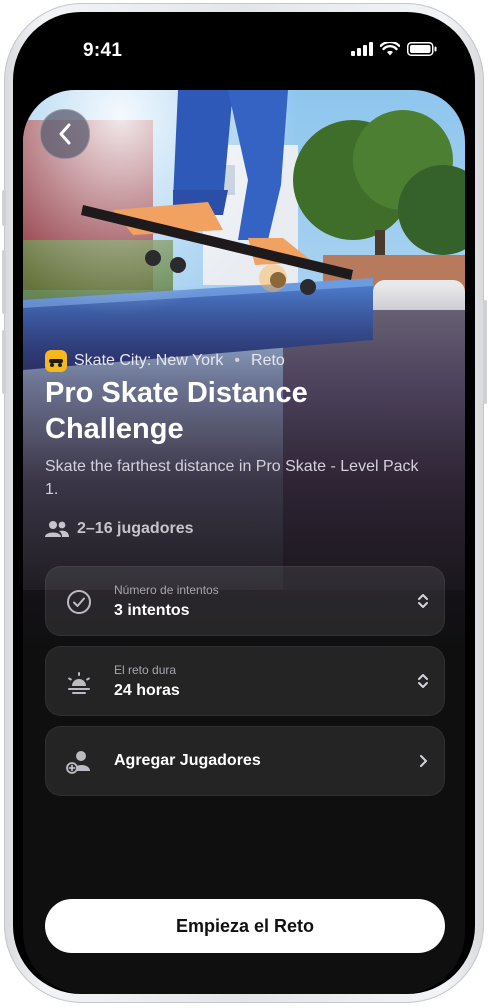  Describe the element at coordinates (148, 361) in the screenshot. I see `game-name: Skate City: New York` at that location.